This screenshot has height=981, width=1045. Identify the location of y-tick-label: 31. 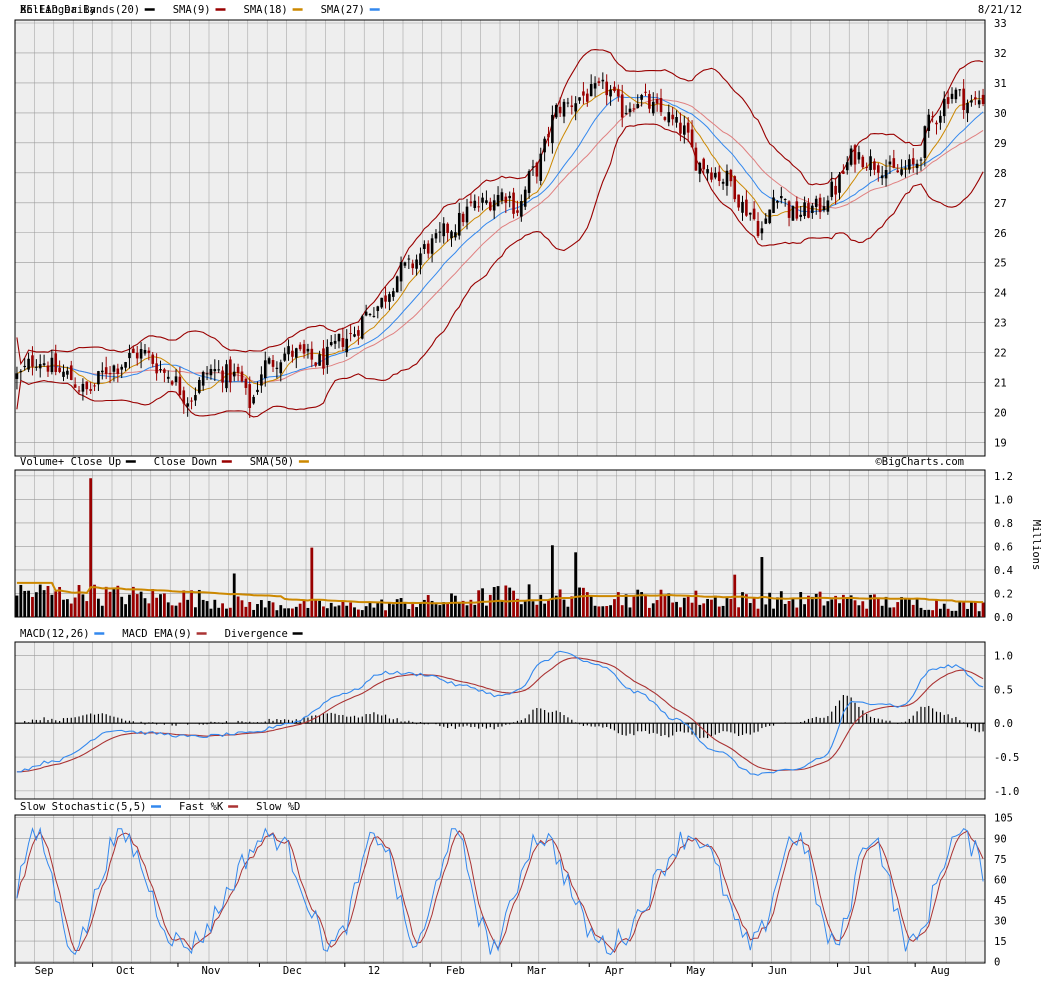
(1000, 84).